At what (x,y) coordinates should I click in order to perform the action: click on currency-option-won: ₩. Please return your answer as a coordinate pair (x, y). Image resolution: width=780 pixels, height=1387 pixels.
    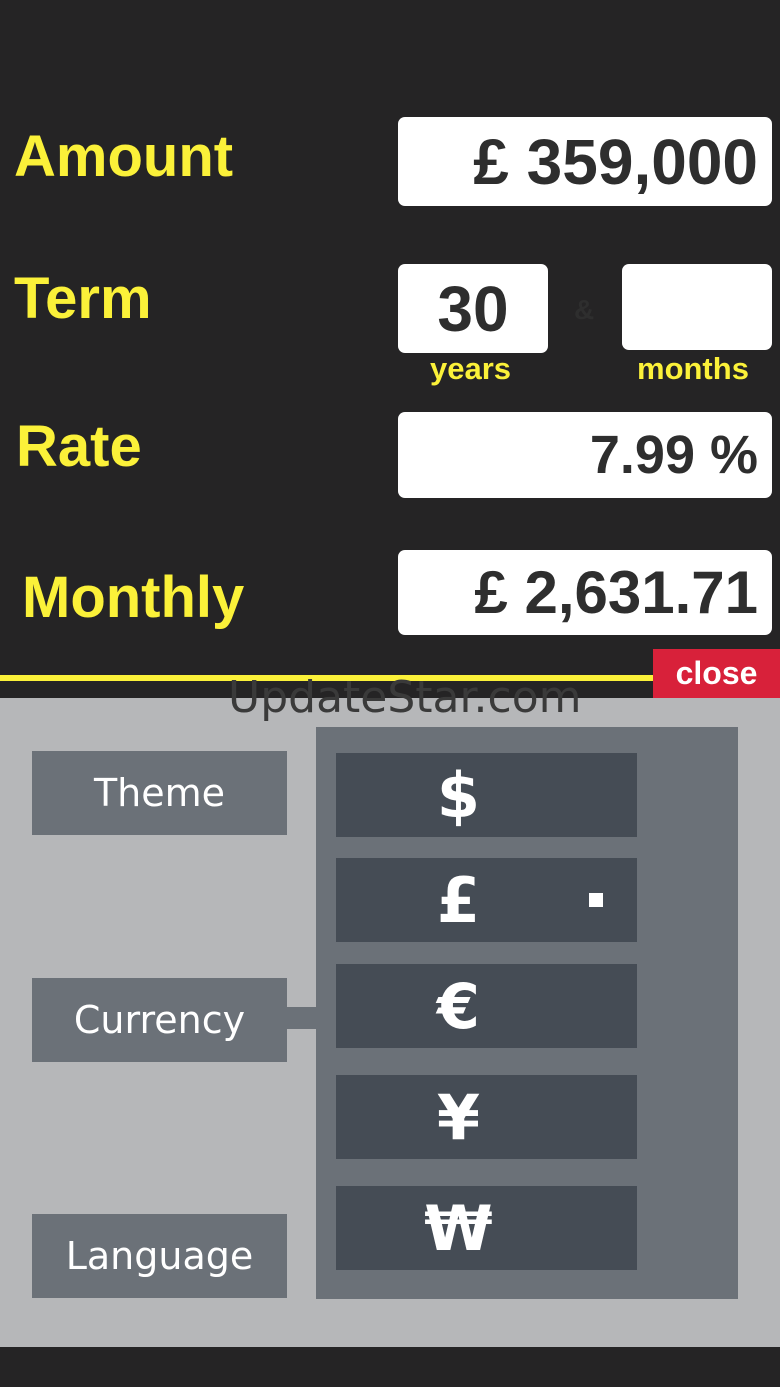
    Looking at the image, I should click on (486, 1228).